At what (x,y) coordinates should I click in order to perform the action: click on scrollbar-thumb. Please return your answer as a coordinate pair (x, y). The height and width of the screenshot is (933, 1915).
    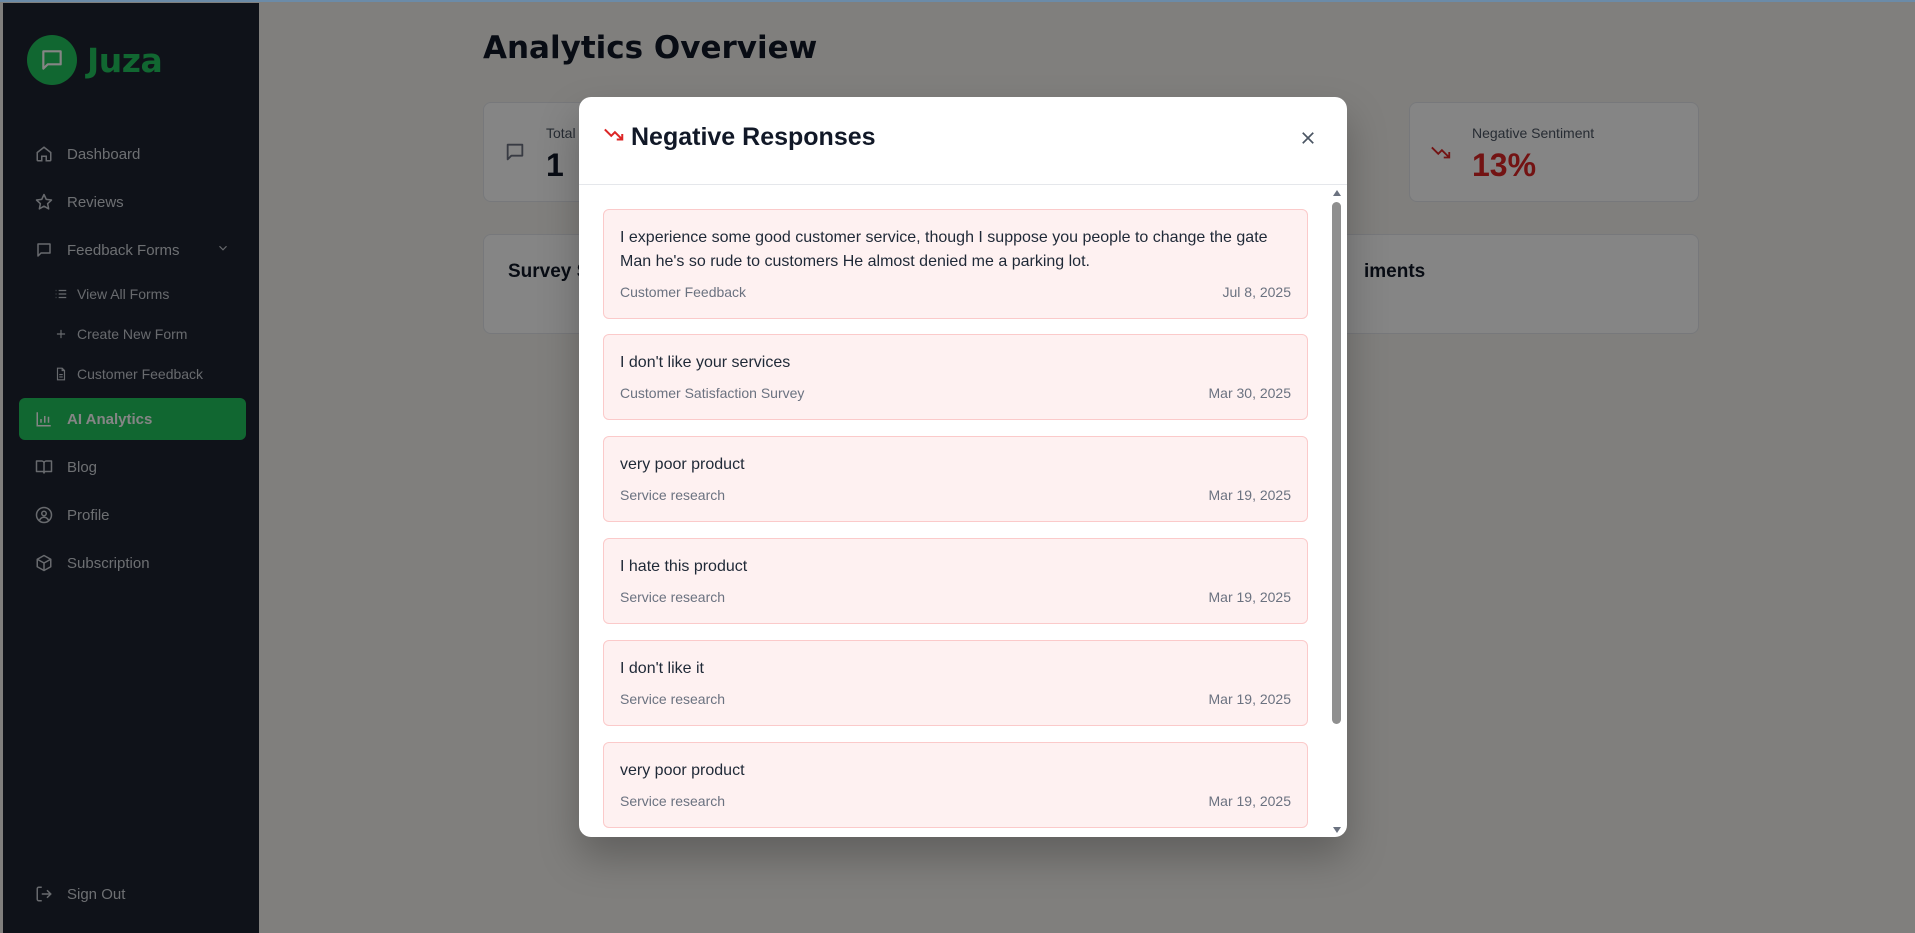
    Looking at the image, I should click on (1336, 463).